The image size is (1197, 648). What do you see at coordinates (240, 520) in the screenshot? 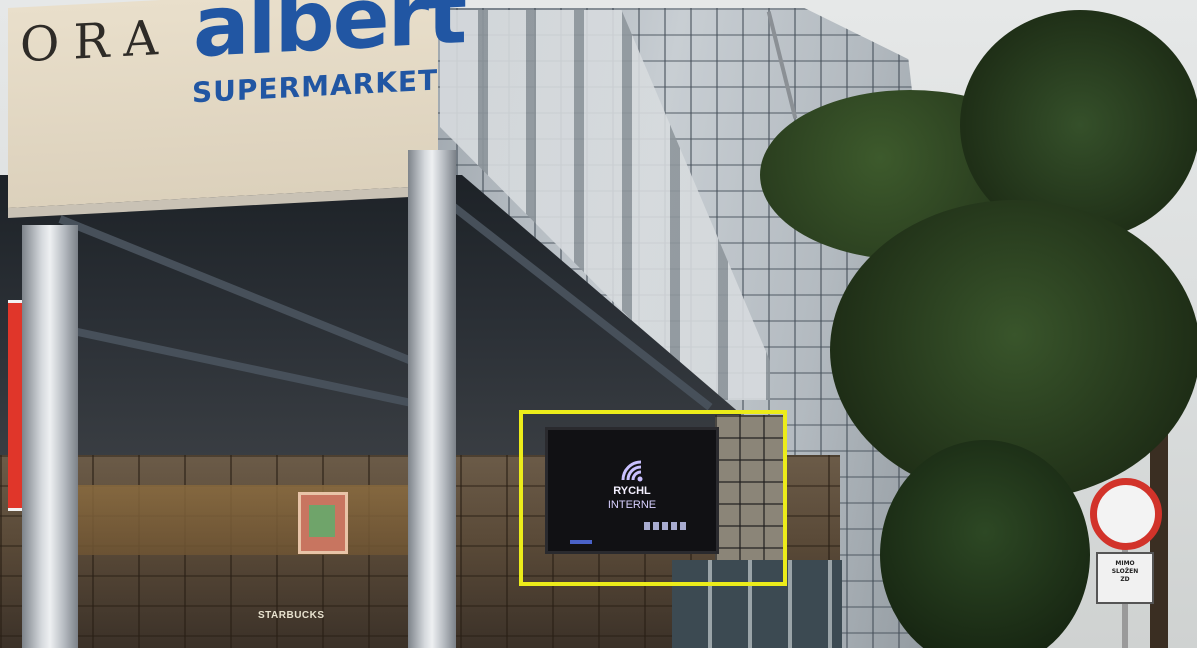
I see `store-window` at bounding box center [240, 520].